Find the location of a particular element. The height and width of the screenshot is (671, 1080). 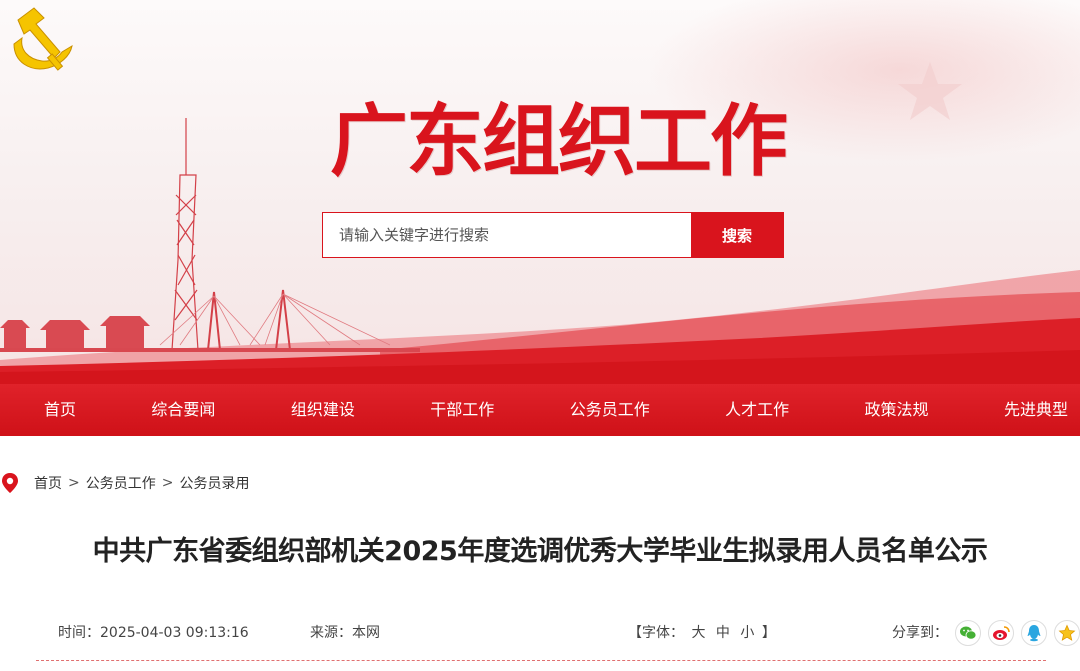

qzone-icon is located at coordinates (1067, 632).